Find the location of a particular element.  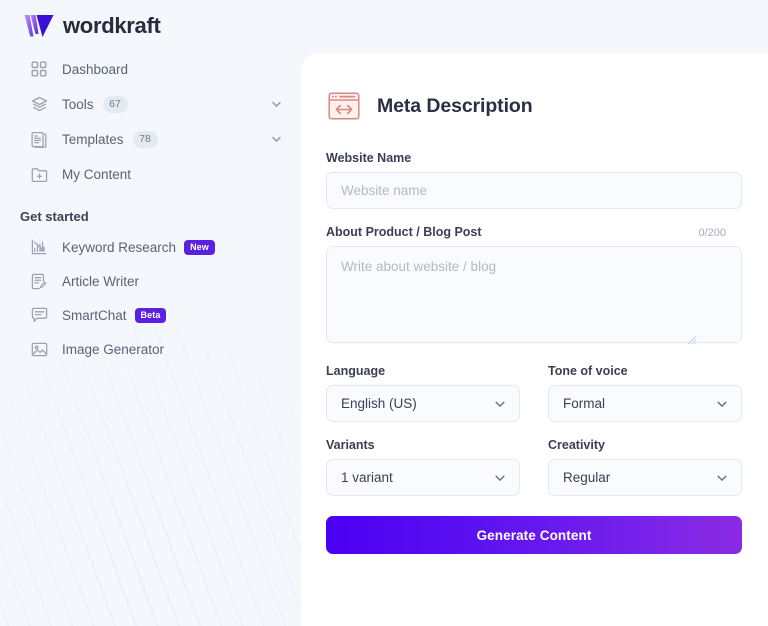

variants-label-row: Variants is located at coordinates (423, 445).